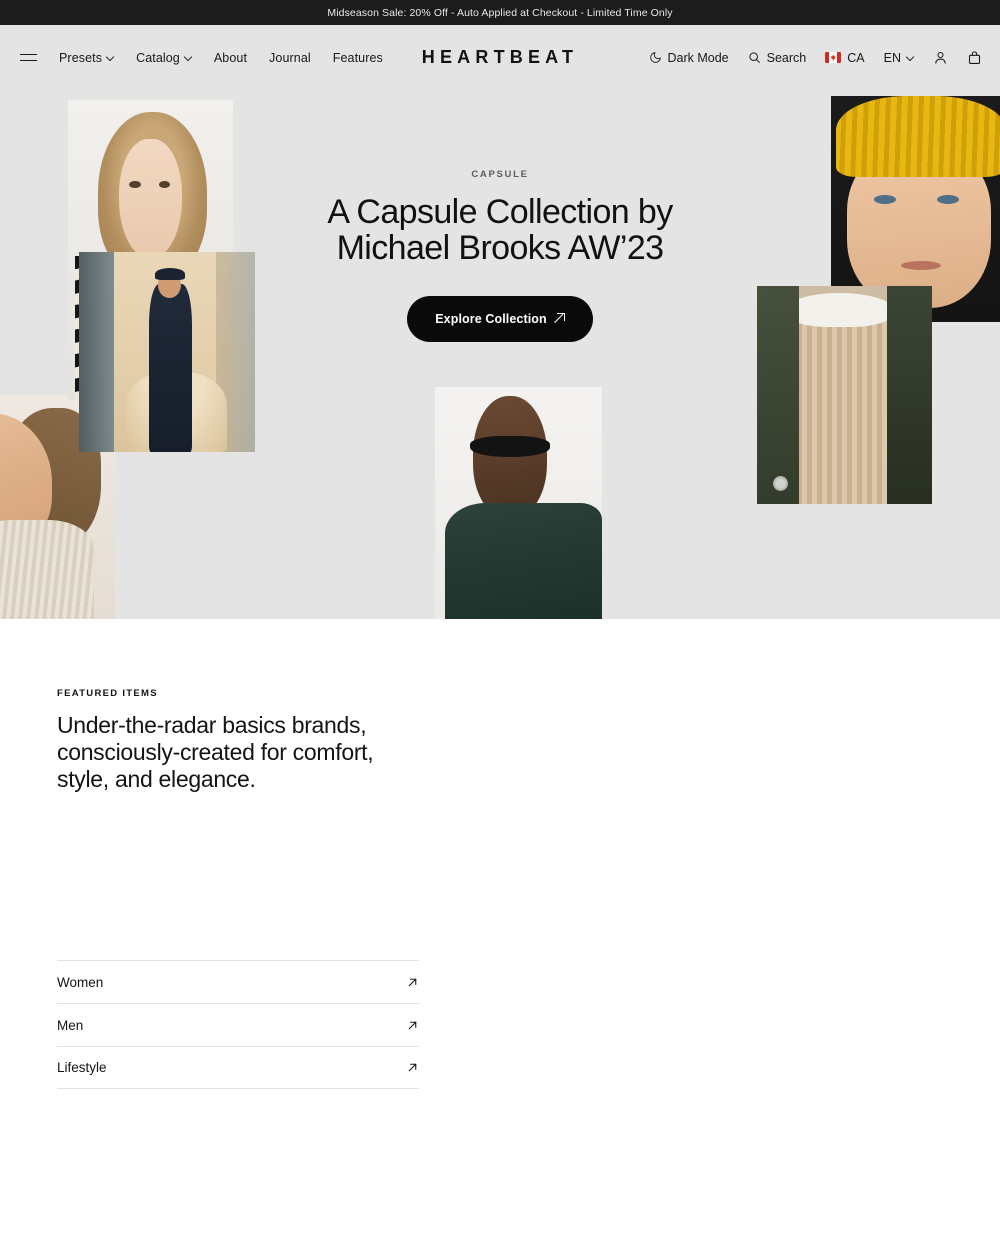 This screenshot has height=1248, width=1000. Describe the element at coordinates (70, 1025) in the screenshot. I see `category-label-men: Men` at that location.